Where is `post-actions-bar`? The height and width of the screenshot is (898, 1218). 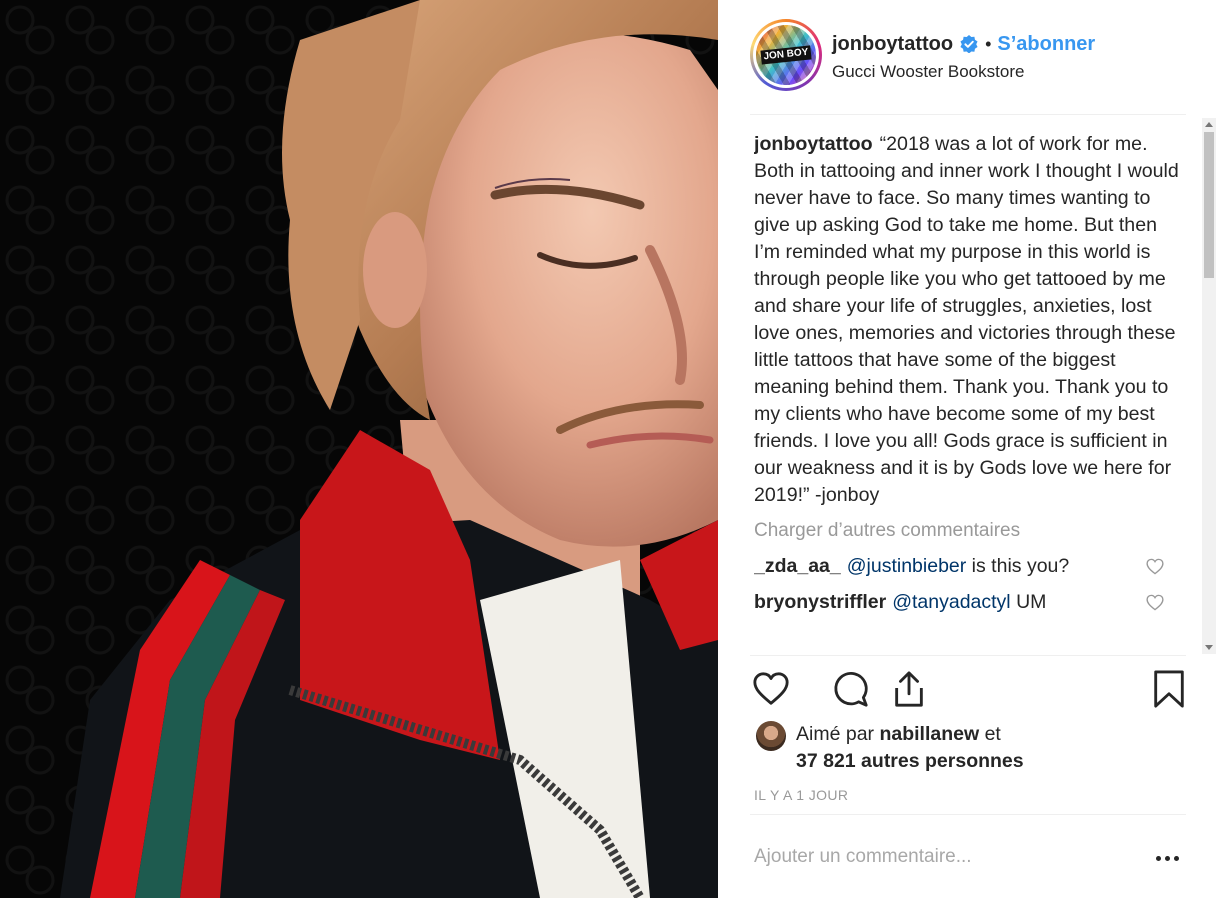
post-actions-bar is located at coordinates (970, 689).